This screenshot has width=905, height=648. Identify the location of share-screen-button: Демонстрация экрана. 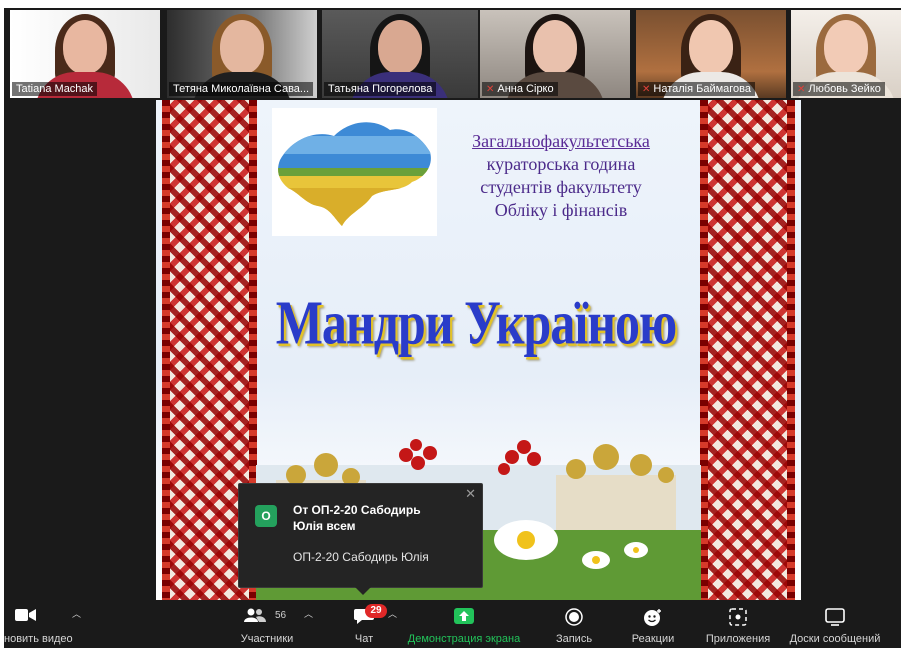
(464, 624).